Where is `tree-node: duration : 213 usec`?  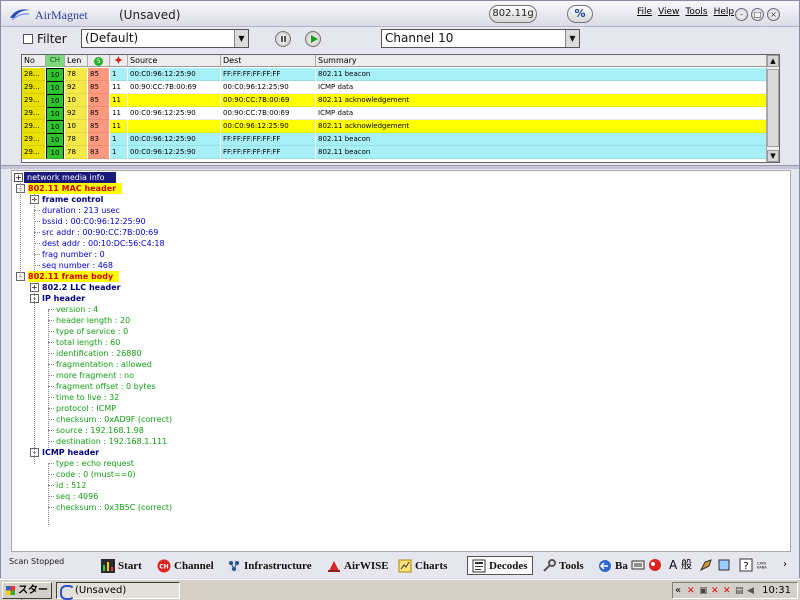 tree-node: duration : 213 usec is located at coordinates (401, 210).